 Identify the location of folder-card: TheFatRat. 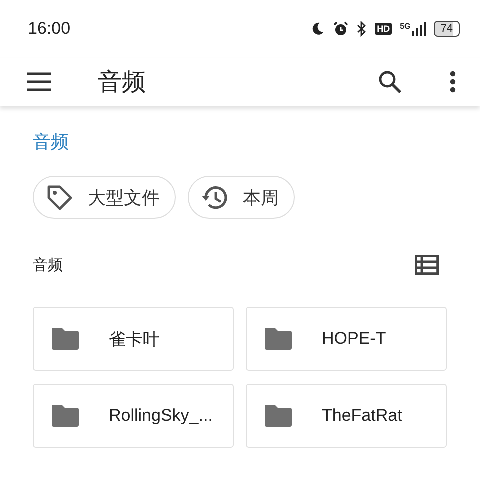
(346, 416).